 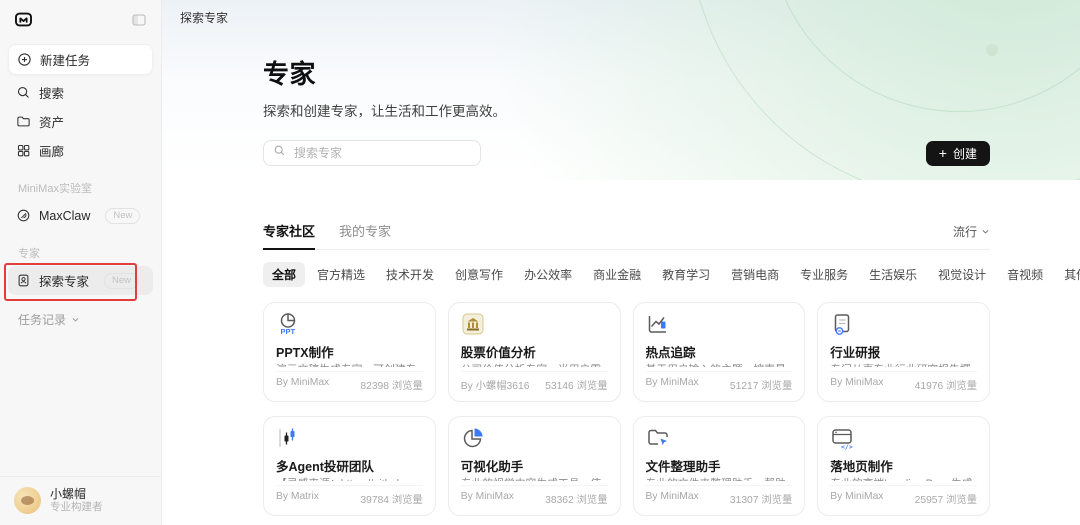 What do you see at coordinates (52, 152) in the screenshot?
I see `sidebar-item-label: 画廊` at bounding box center [52, 152].